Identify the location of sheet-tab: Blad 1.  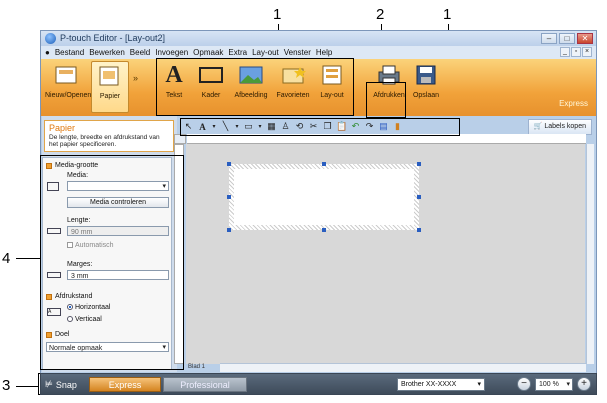
(196, 367).